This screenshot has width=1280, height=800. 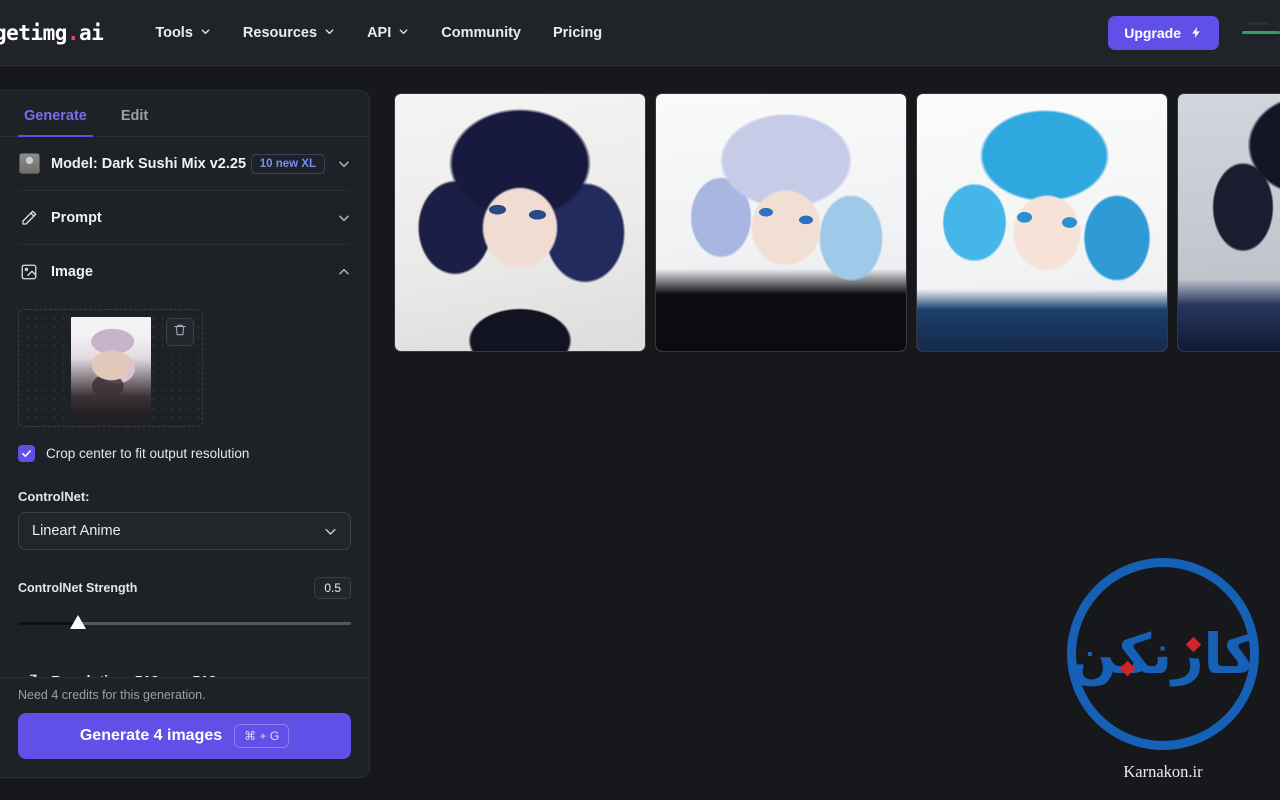 What do you see at coordinates (26, 453) in the screenshot?
I see `crop-center-checkbox` at bounding box center [26, 453].